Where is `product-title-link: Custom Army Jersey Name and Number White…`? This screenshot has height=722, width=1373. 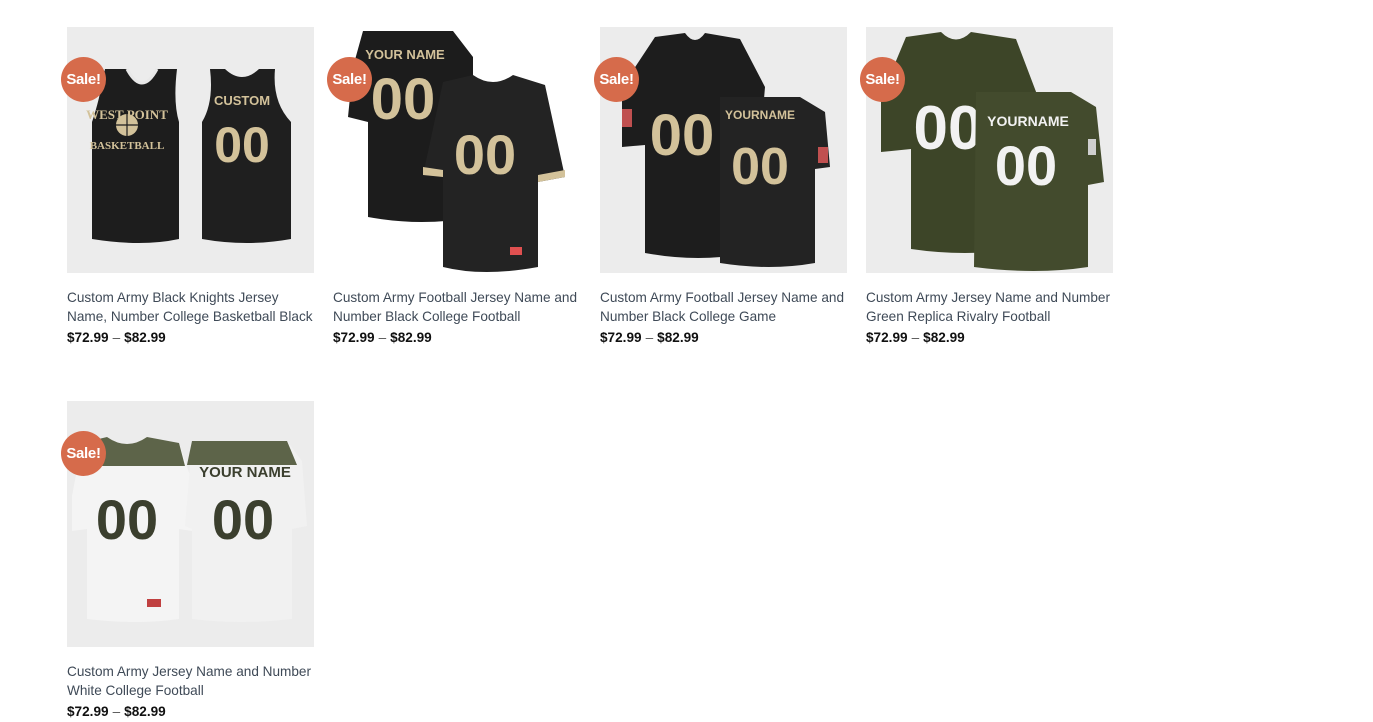
product-title-link: Custom Army Jersey Name and Number White… is located at coordinates (190, 681).